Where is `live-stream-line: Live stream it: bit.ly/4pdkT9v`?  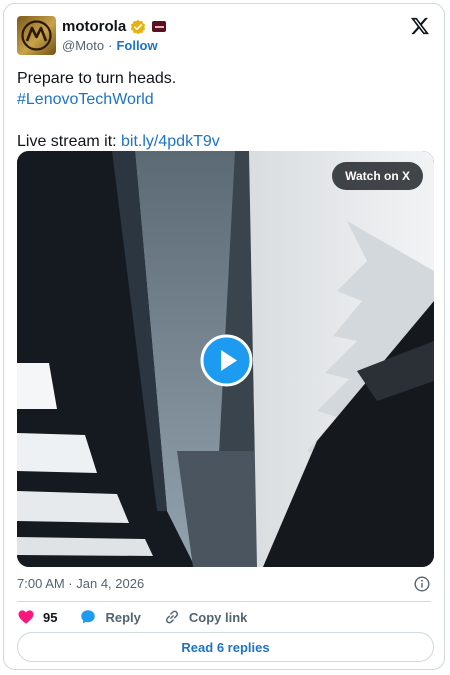 live-stream-line: Live stream it: bit.ly/4pdkT9v is located at coordinates (118, 141).